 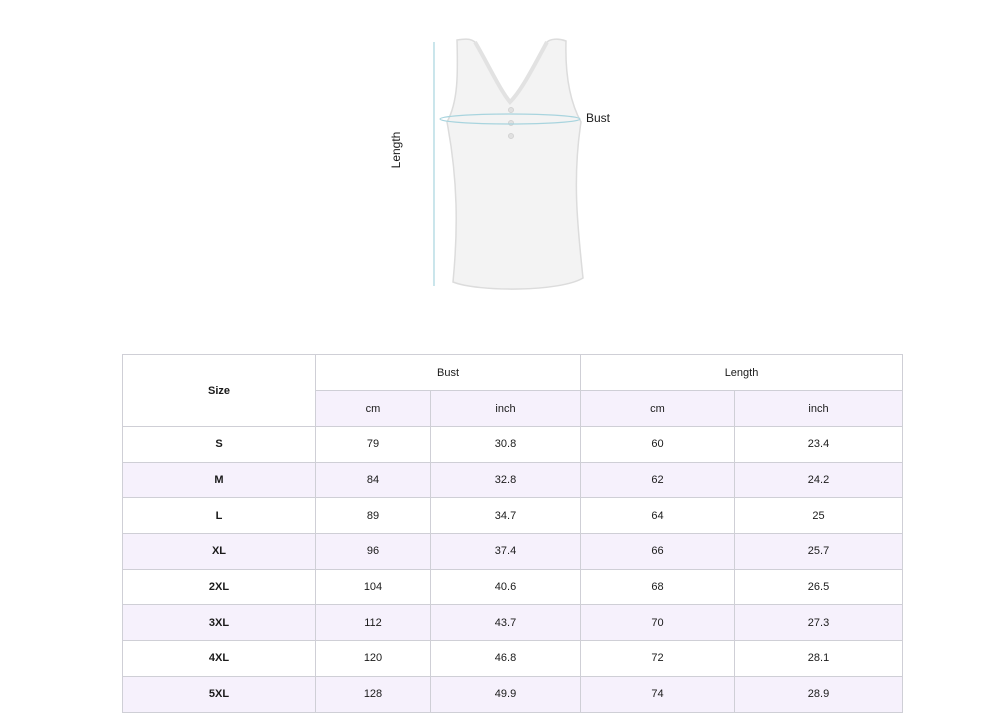 I want to click on tank-top-illustration, so click(x=508, y=164).